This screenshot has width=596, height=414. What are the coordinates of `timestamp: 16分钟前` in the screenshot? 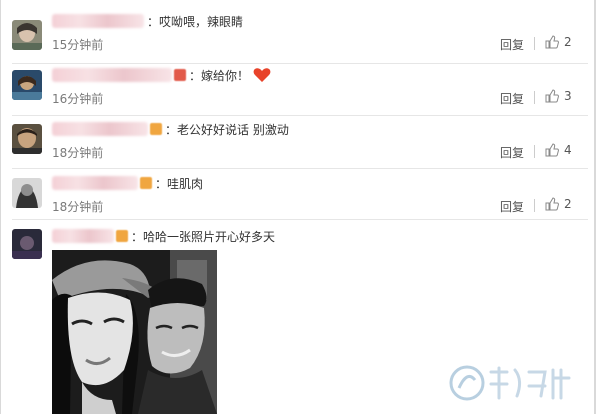 It's located at (78, 99).